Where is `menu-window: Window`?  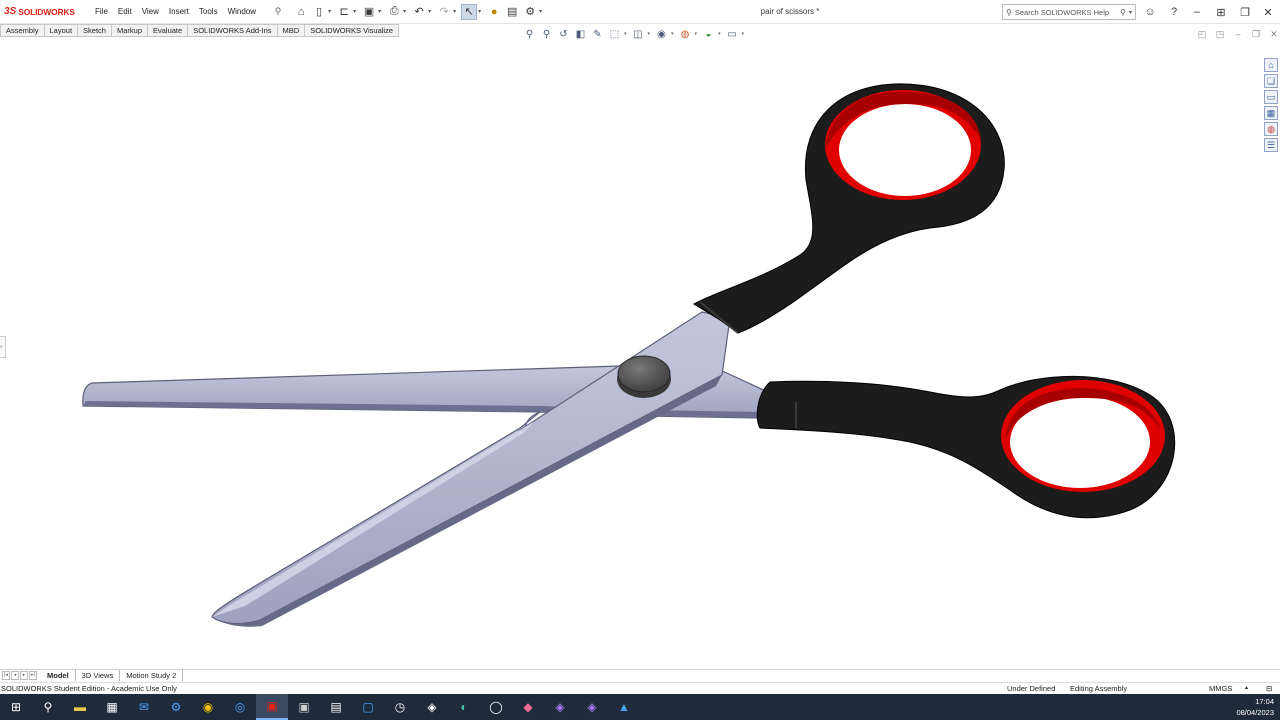 menu-window: Window is located at coordinates (242, 11).